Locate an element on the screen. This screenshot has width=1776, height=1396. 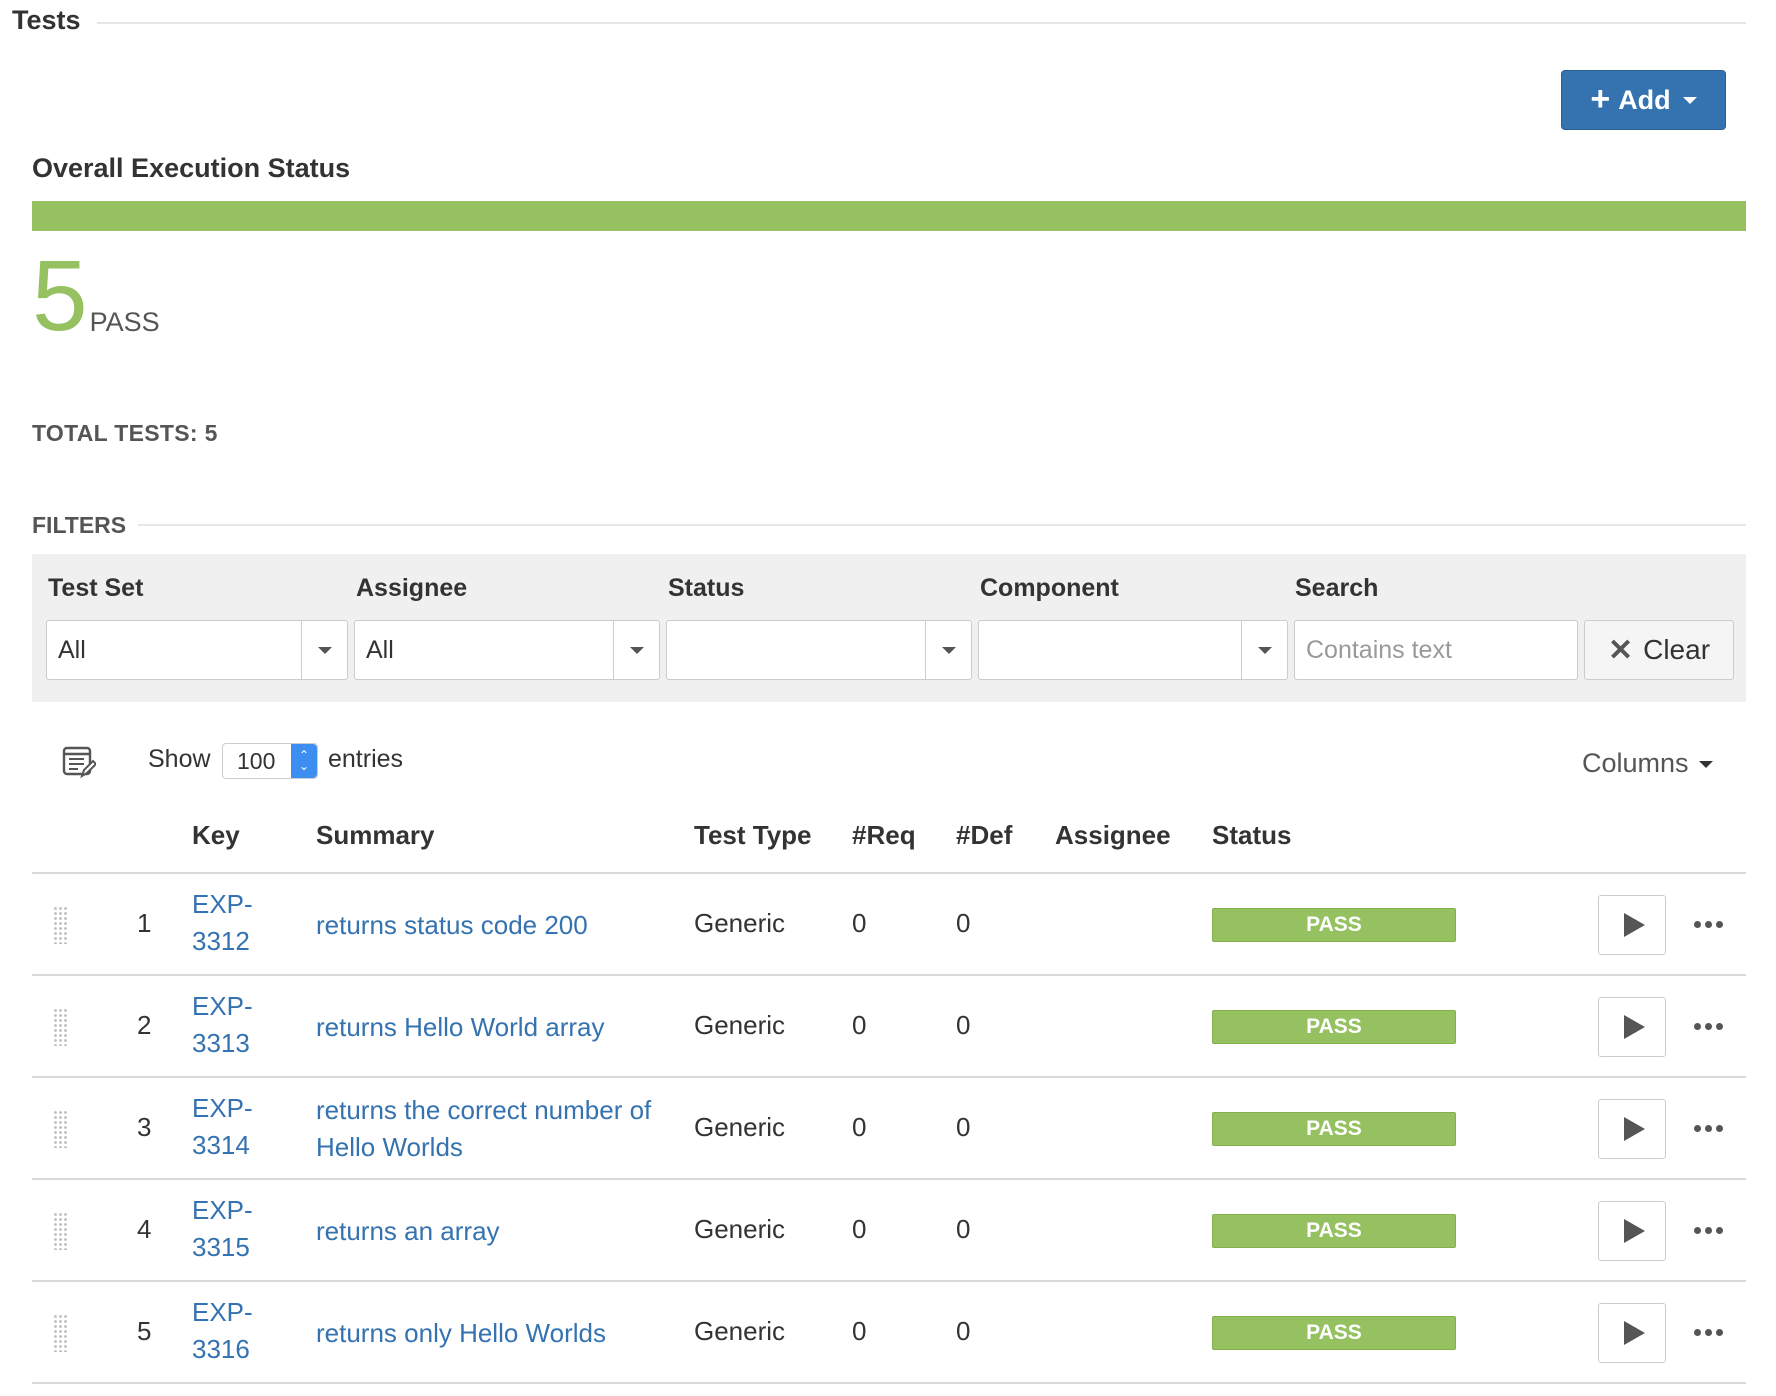
entries-label: entries is located at coordinates (366, 759).